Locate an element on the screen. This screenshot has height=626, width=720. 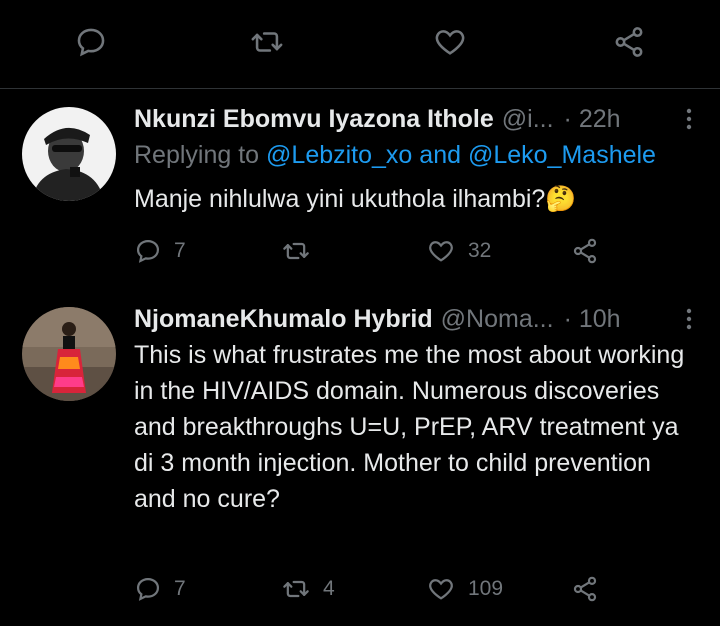
tweet-text: Manje nihlulwa yini ukuthola ilhambi?🤔 is located at coordinates (355, 199).